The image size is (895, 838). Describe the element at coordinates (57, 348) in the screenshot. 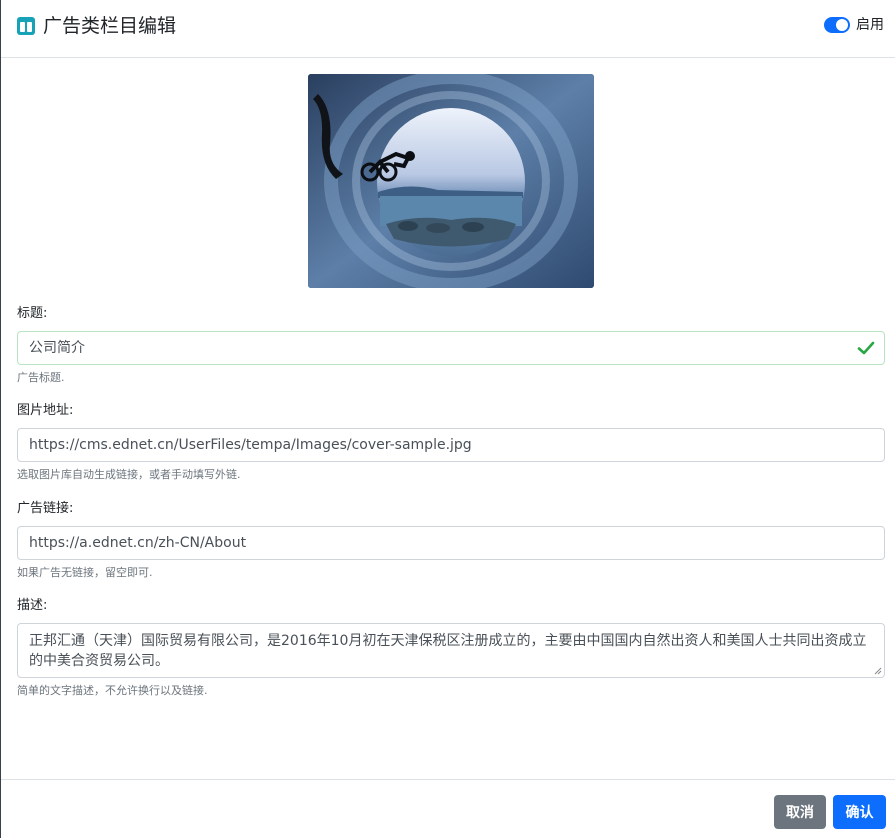

I see `title-input-value: 公司简介` at that location.